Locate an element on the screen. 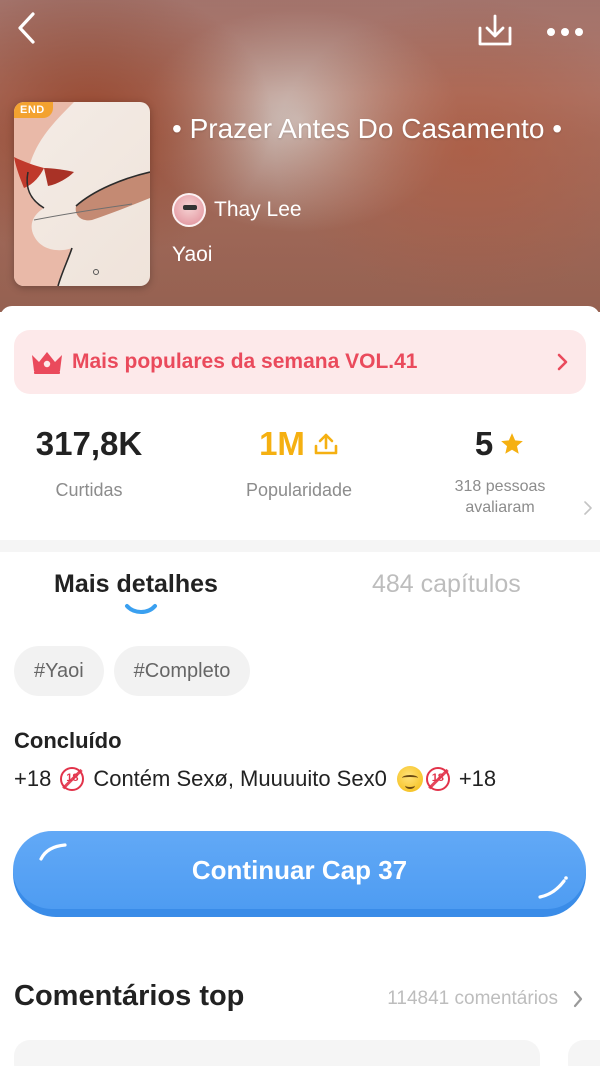  comic-title: • Prazer Antes Do Casamento • is located at coordinates (367, 128).